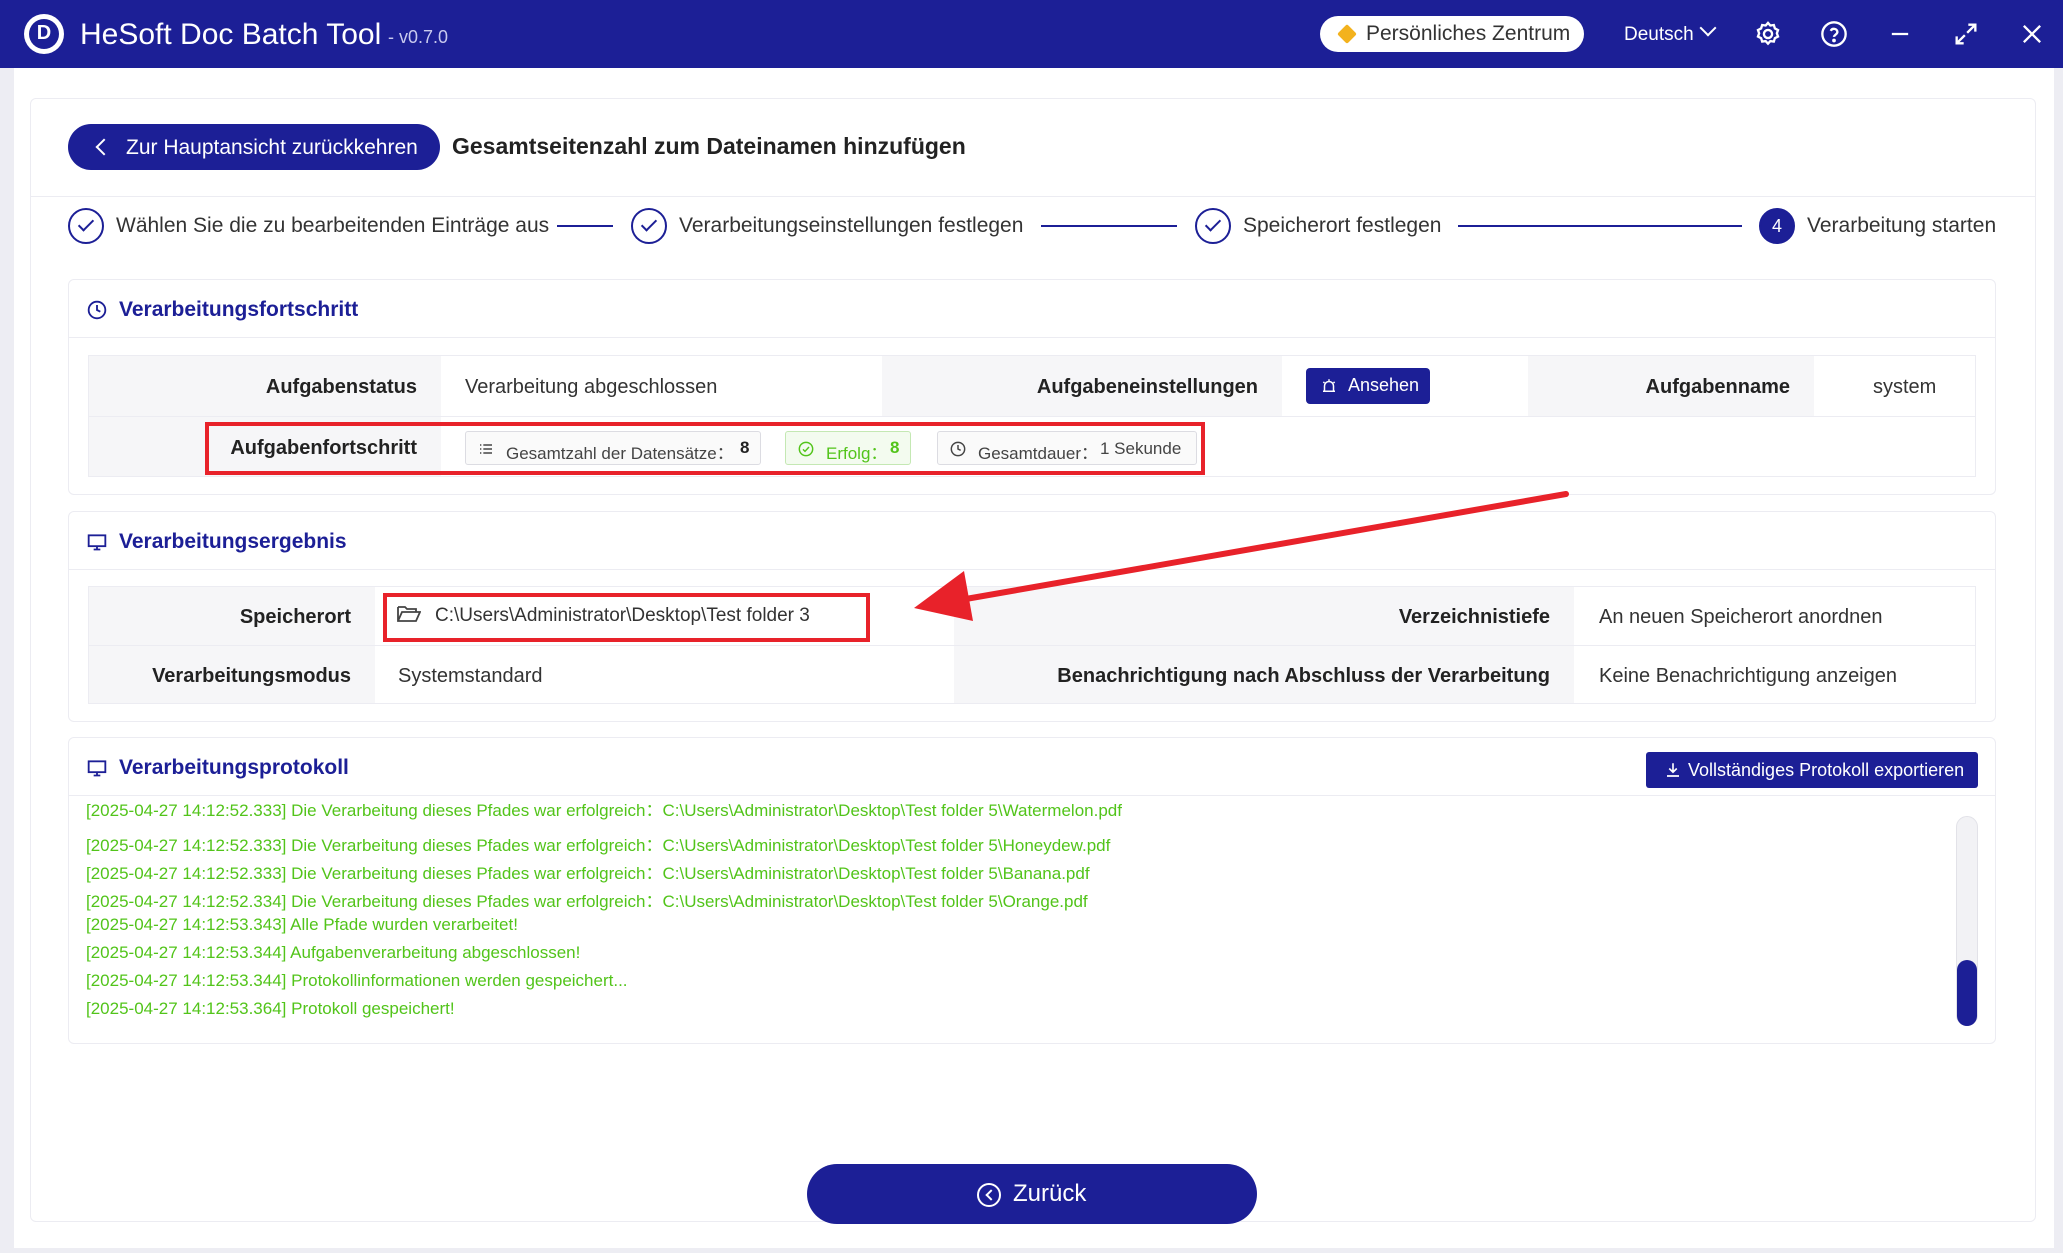 The width and height of the screenshot is (2063, 1253). What do you see at coordinates (1708, 28) in the screenshot?
I see `chevron-down-icon` at bounding box center [1708, 28].